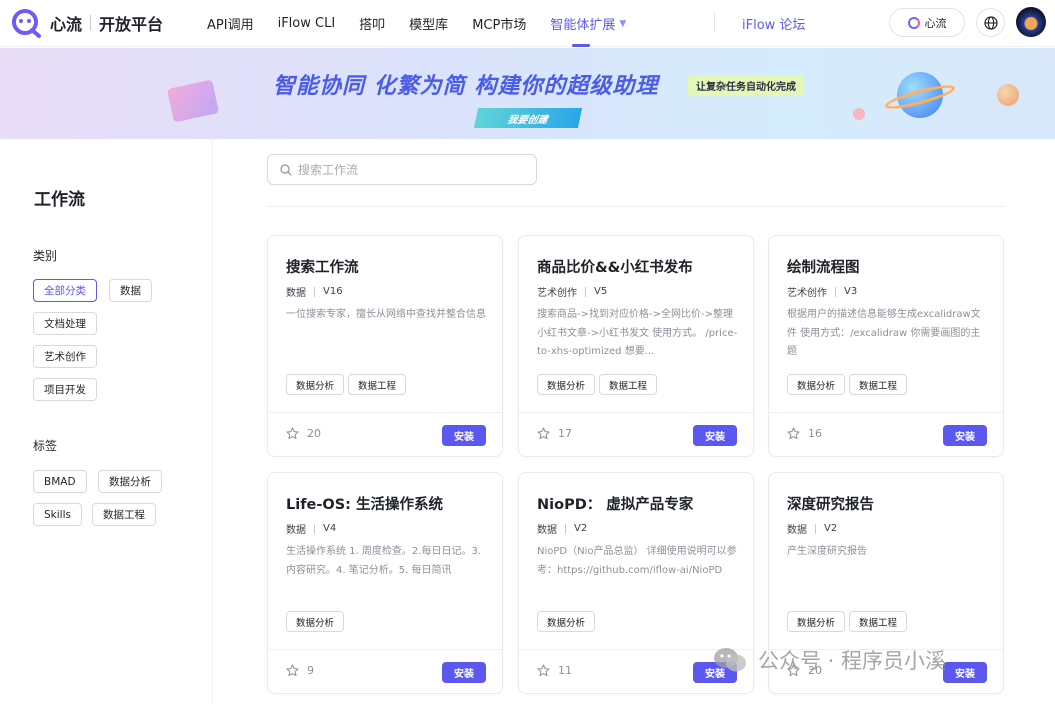  I want to click on page-title: 工作流, so click(59, 200).